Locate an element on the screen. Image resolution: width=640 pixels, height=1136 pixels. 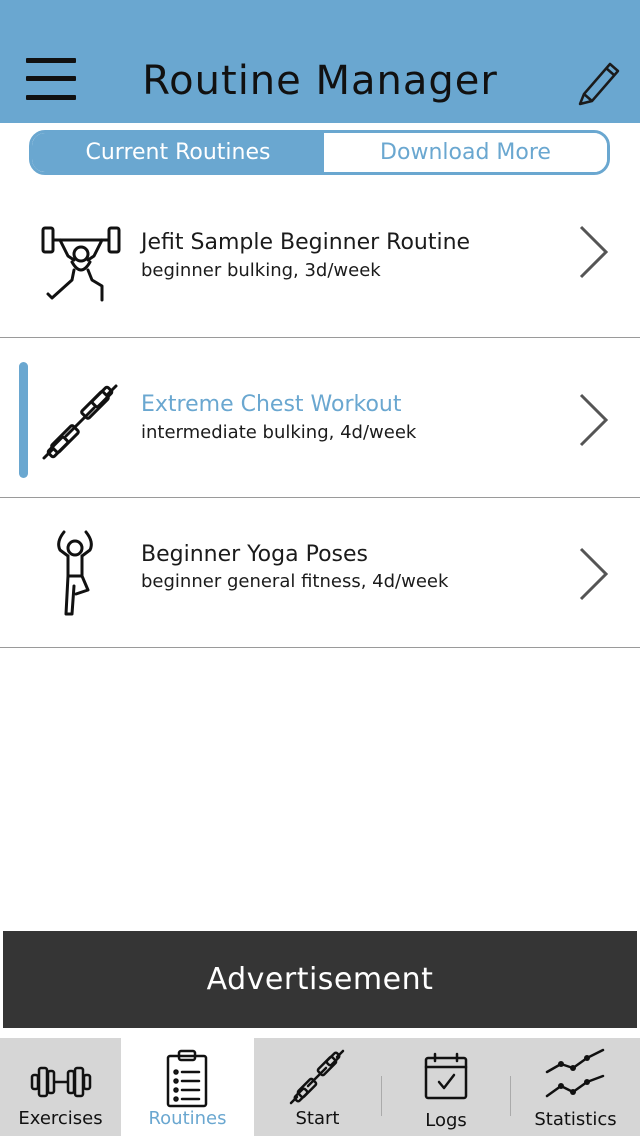
advertisement-label: Advertisement is located at coordinates (320, 979).